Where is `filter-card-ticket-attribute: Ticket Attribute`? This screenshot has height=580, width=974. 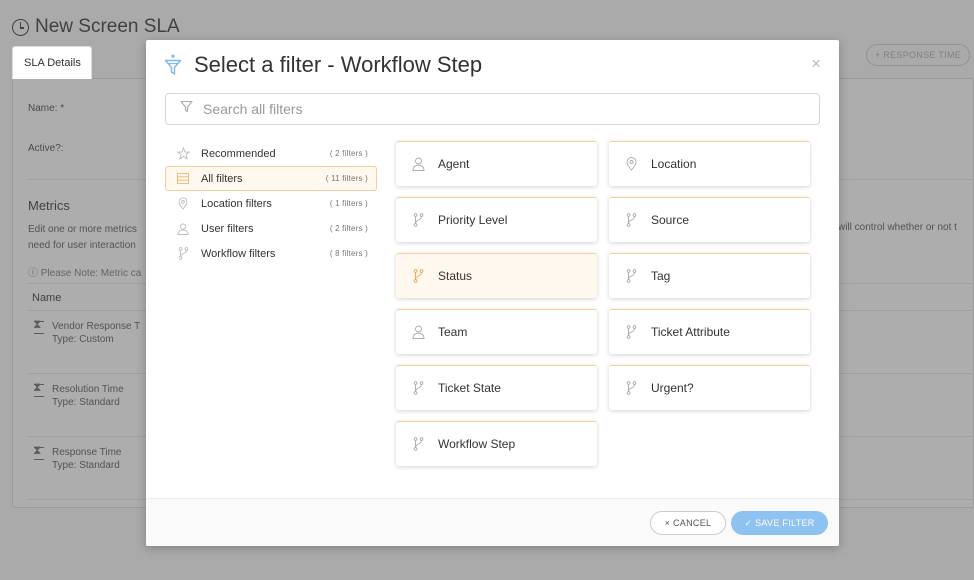 filter-card-ticket-attribute: Ticket Attribute is located at coordinates (709, 331).